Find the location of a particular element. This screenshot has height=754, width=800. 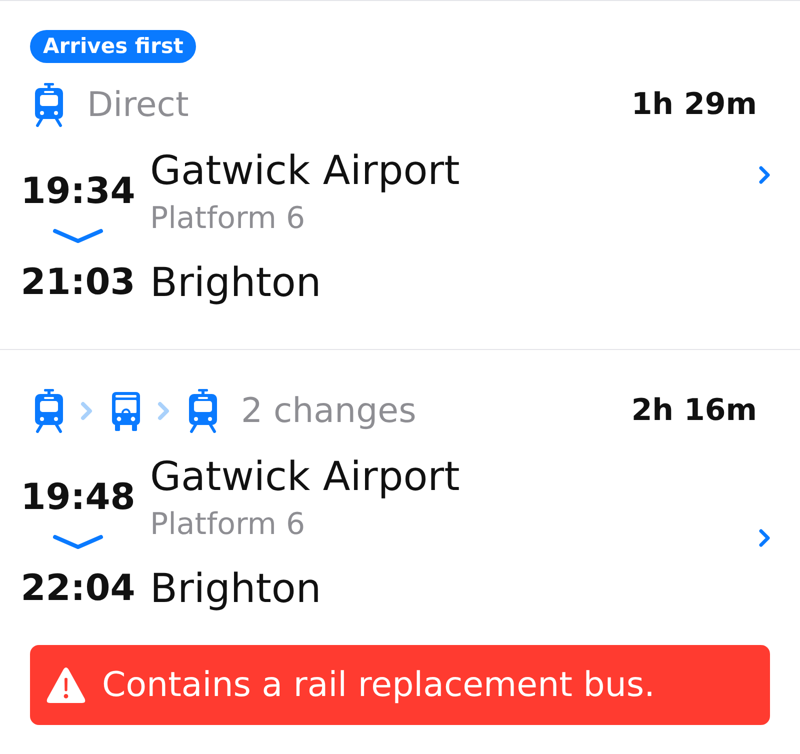

bus-icon is located at coordinates (126, 411).